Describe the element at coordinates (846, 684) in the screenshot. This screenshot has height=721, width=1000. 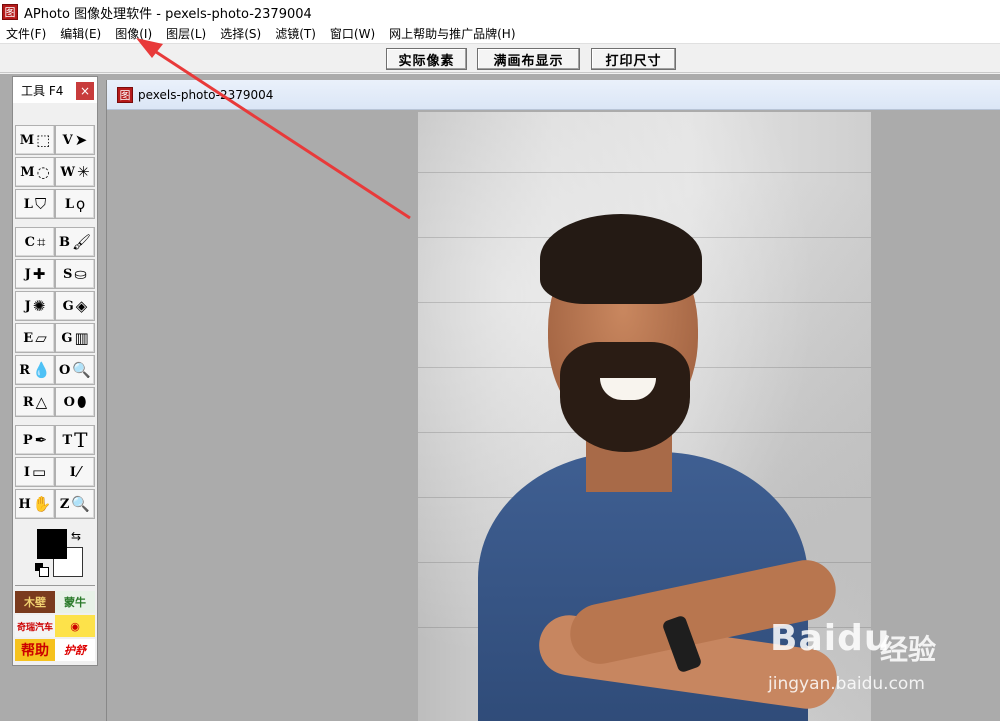
I see `watermark-url: jingyan.baidu.com` at that location.